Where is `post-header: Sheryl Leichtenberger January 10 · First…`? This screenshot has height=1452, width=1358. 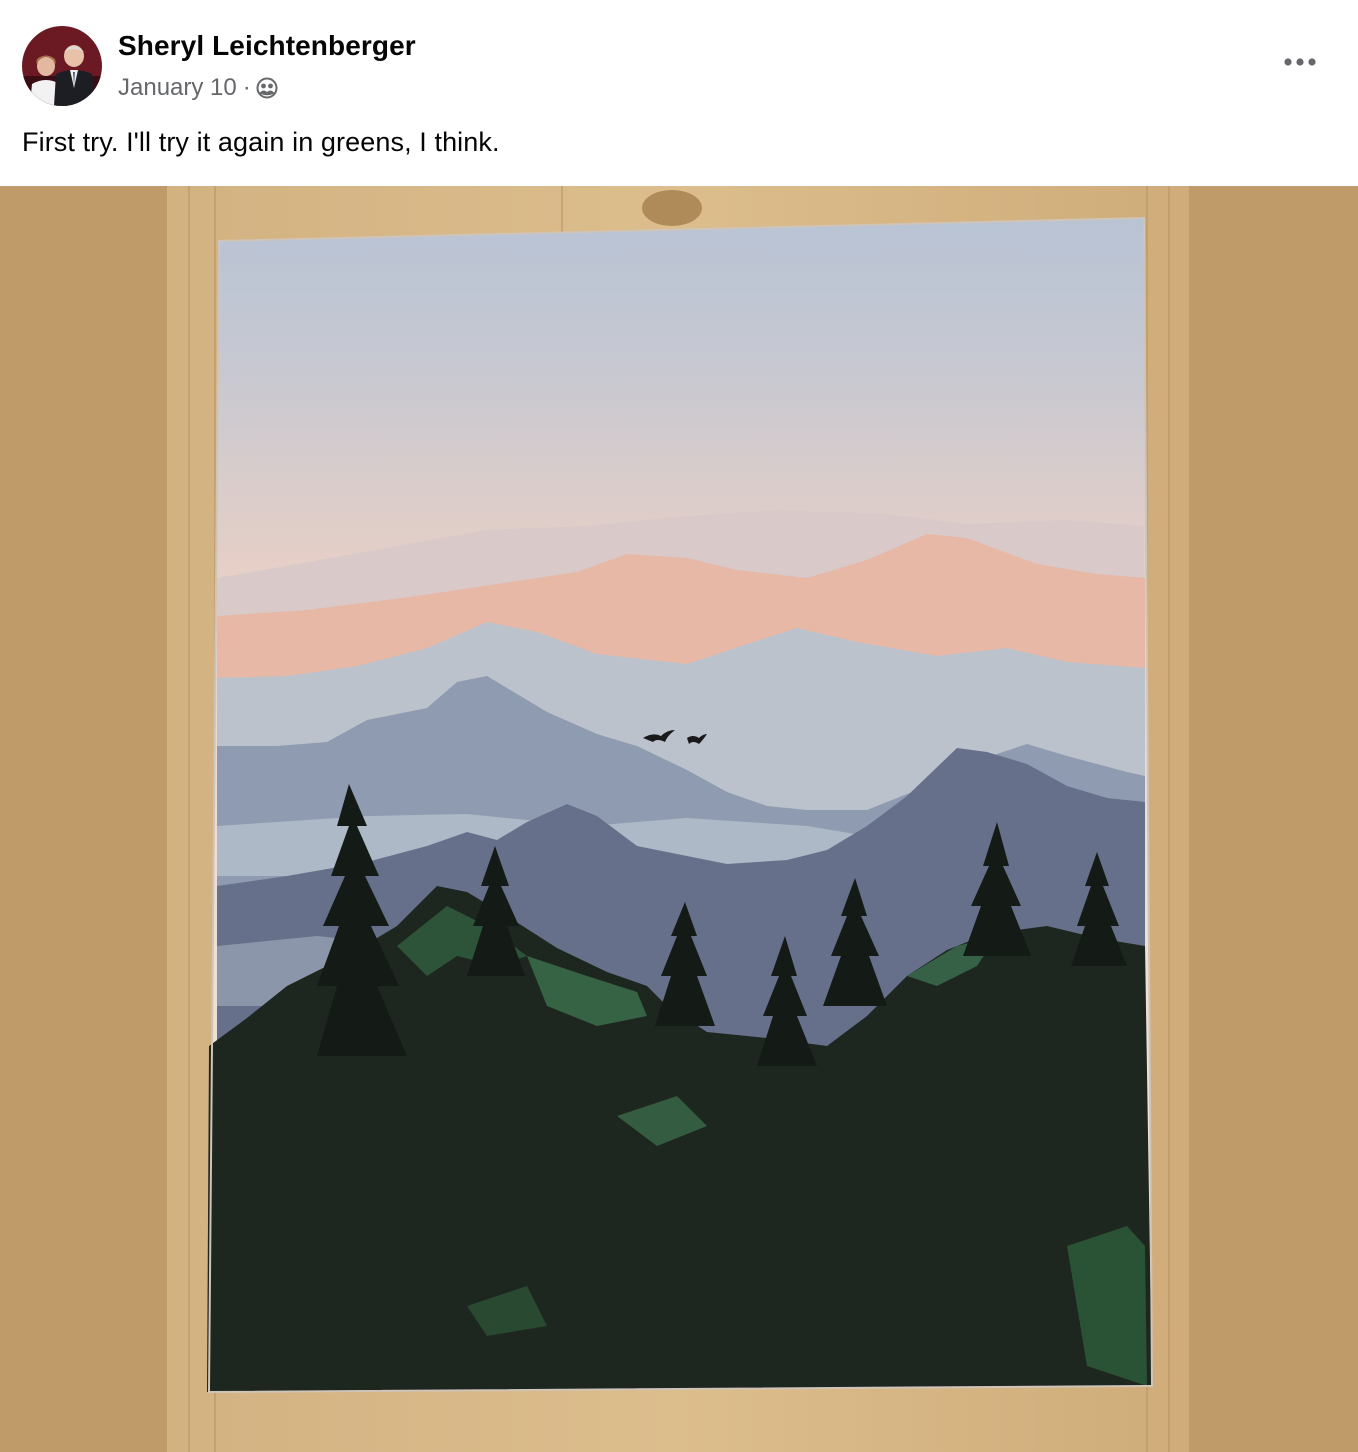
post-header: Sheryl Leichtenberger January 10 · First… is located at coordinates (679, 93).